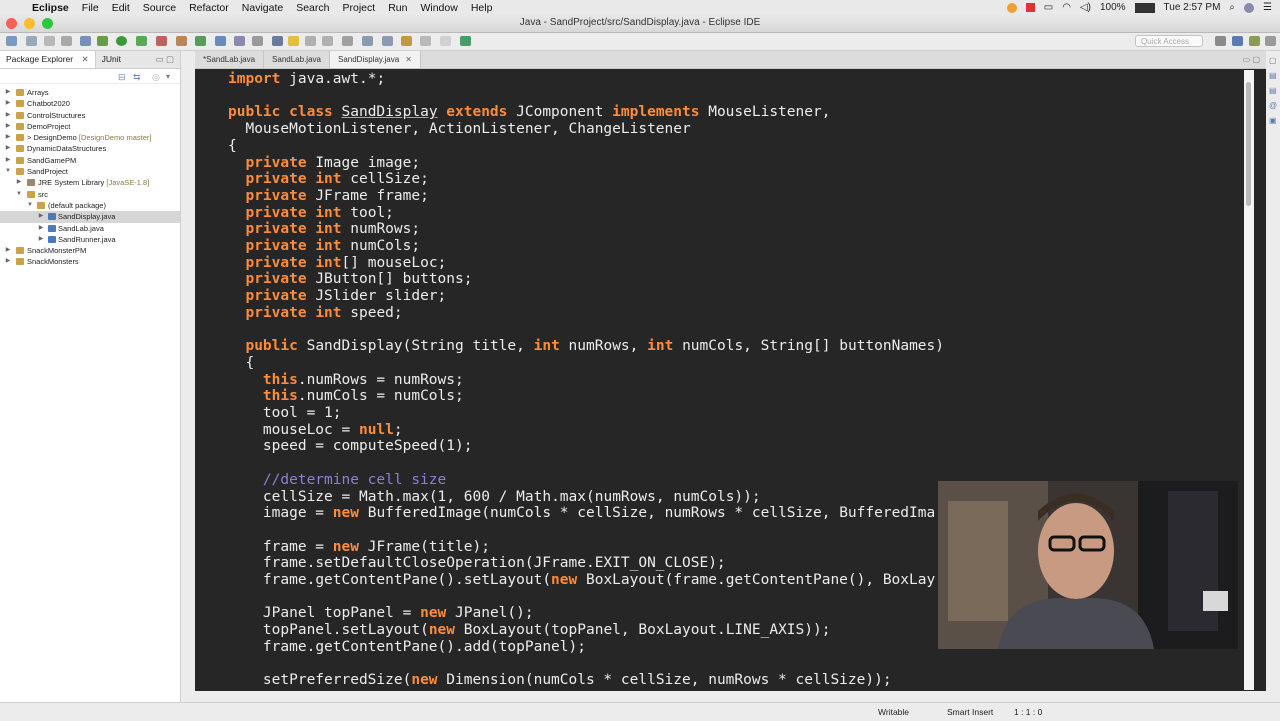  I want to click on menu-run: Run, so click(402, 8).